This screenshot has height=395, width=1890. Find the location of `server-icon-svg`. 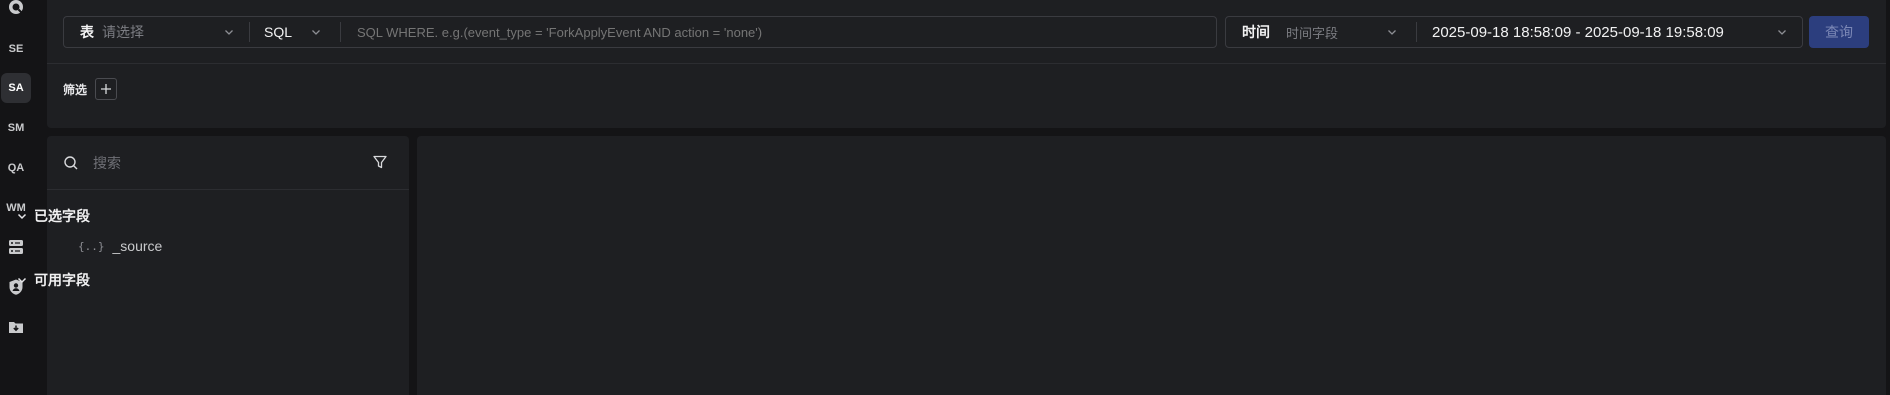

server-icon-svg is located at coordinates (16, 247).